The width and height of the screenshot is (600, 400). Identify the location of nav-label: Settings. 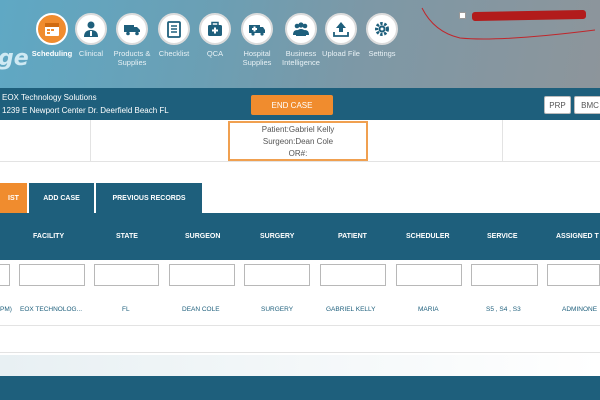
(382, 53).